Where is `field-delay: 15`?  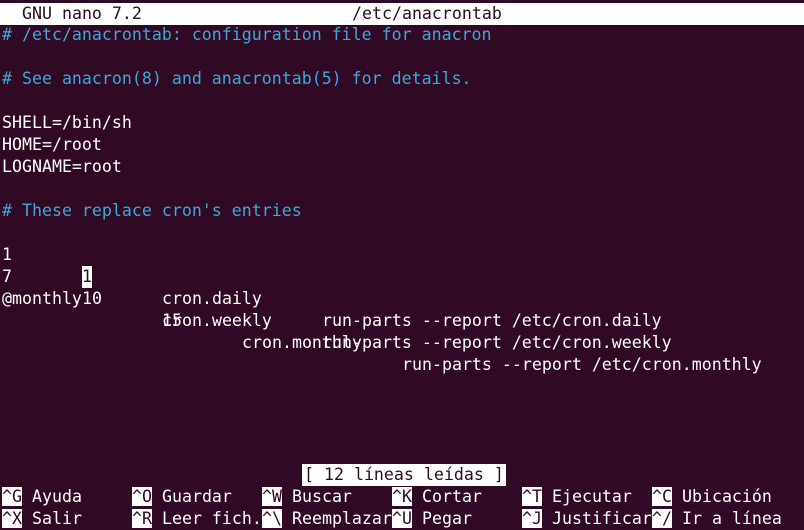 field-delay: 15 is located at coordinates (172, 320).